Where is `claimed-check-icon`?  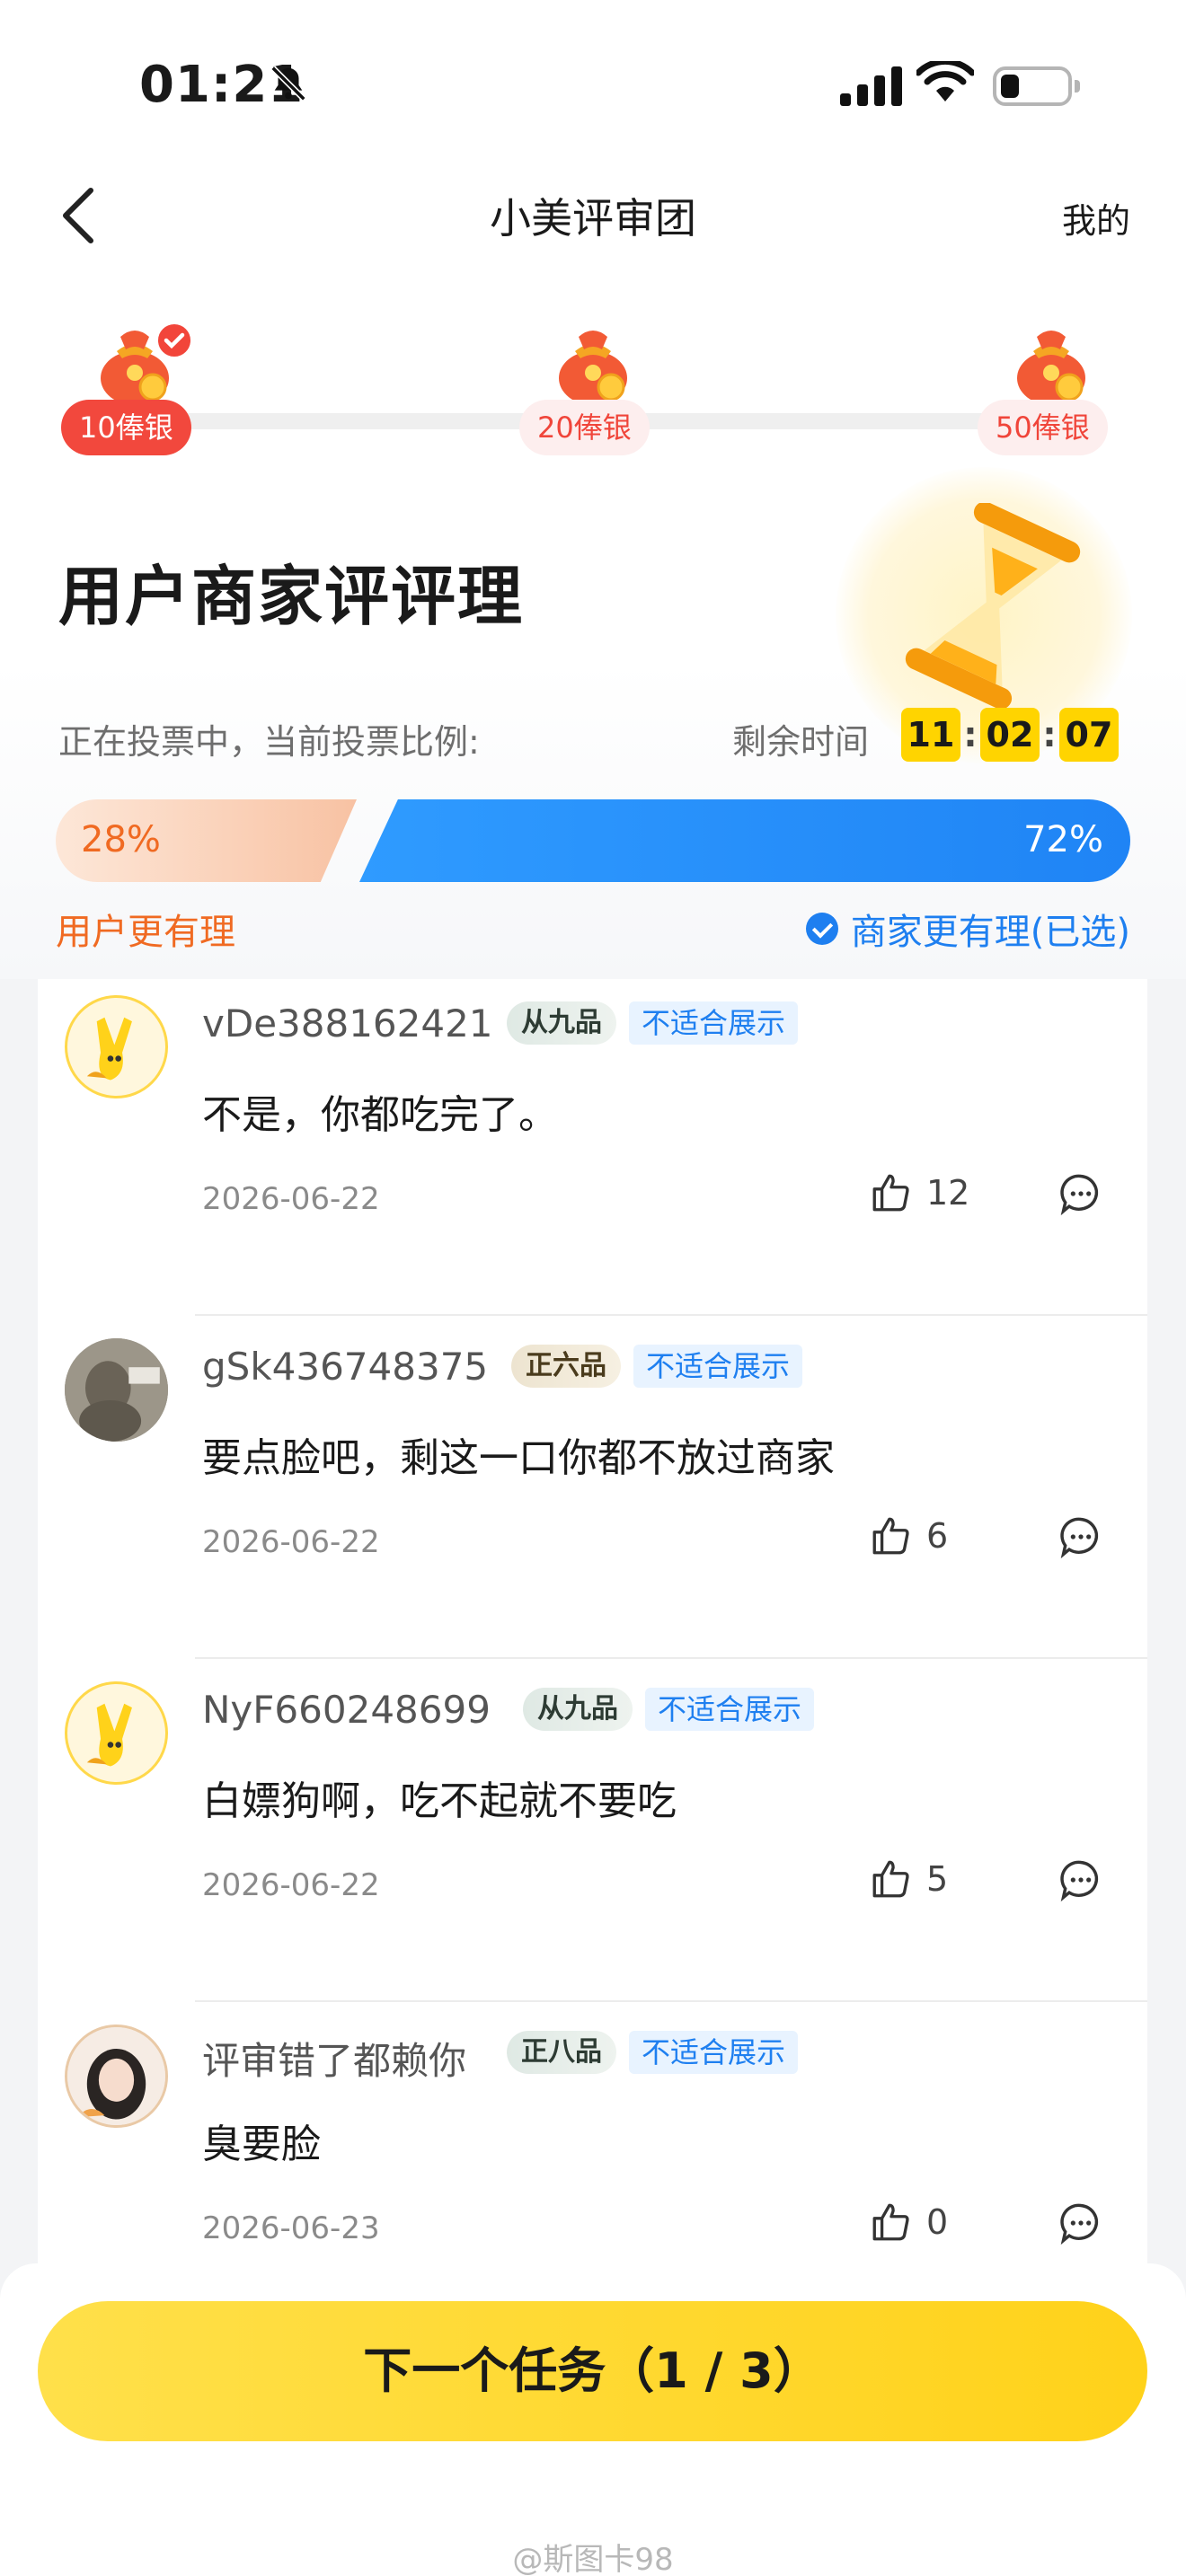 claimed-check-icon is located at coordinates (174, 340).